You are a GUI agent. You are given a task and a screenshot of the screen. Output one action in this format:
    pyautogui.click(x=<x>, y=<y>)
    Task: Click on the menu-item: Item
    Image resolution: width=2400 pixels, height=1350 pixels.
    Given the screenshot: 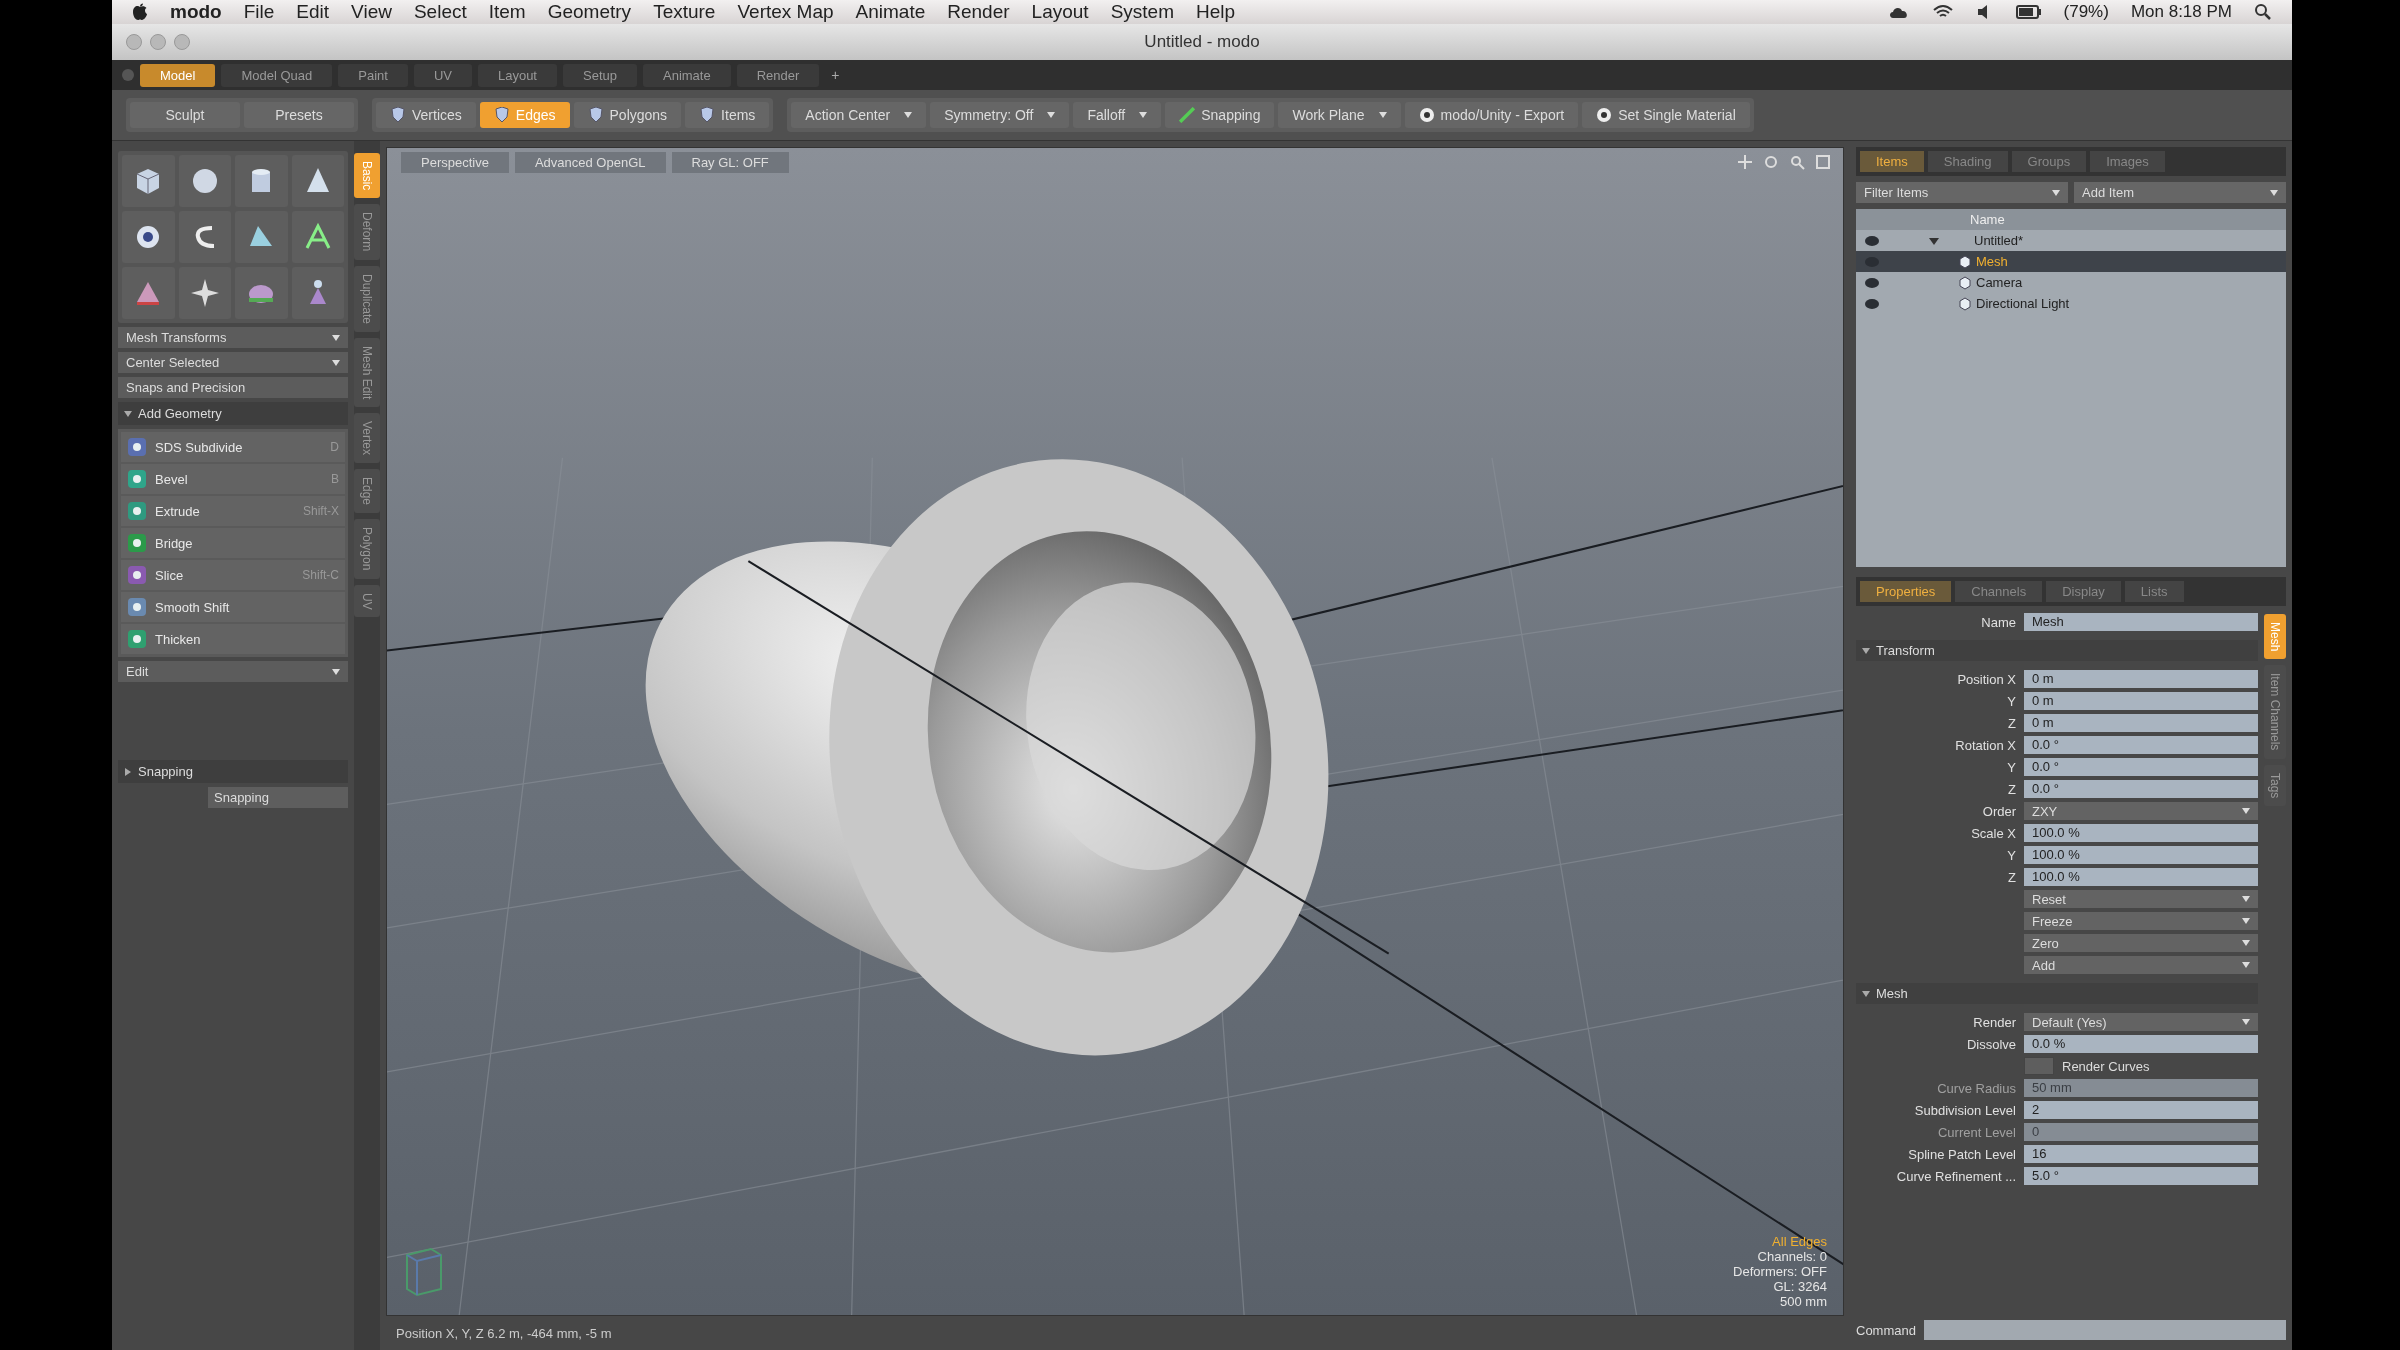 What is the action you would take?
    pyautogui.click(x=507, y=12)
    